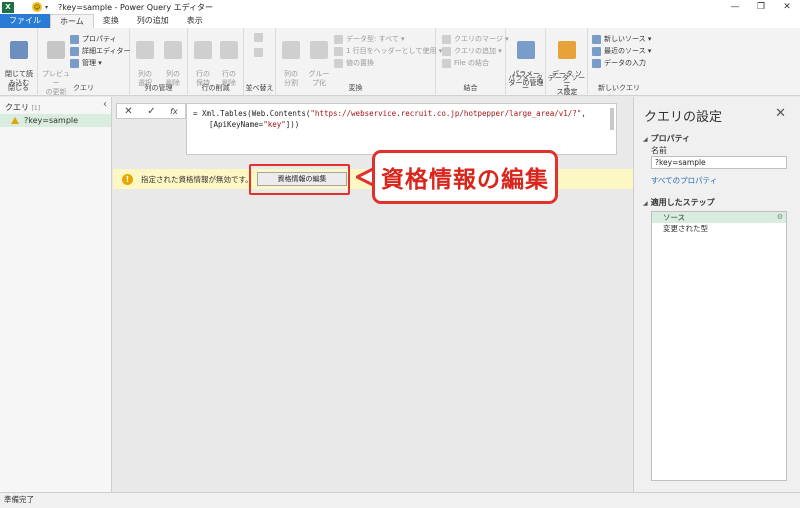 Image resolution: width=800 pixels, height=508 pixels. I want to click on collapse-pane-button: ‹, so click(105, 104).